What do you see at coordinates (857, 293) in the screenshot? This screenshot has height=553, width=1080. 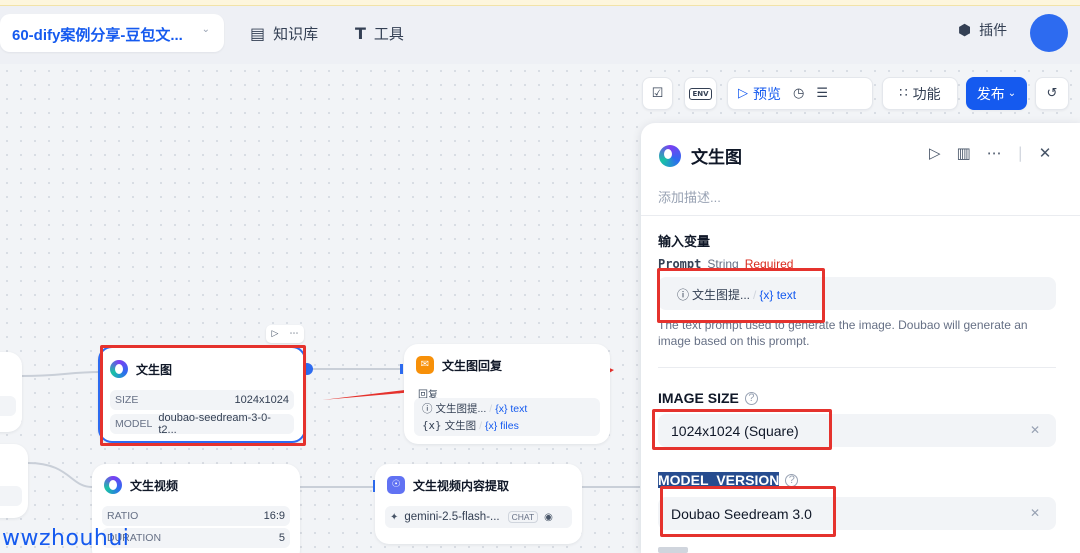 I see `prompt-input: ⓘ 文生图提... / {x} text` at bounding box center [857, 293].